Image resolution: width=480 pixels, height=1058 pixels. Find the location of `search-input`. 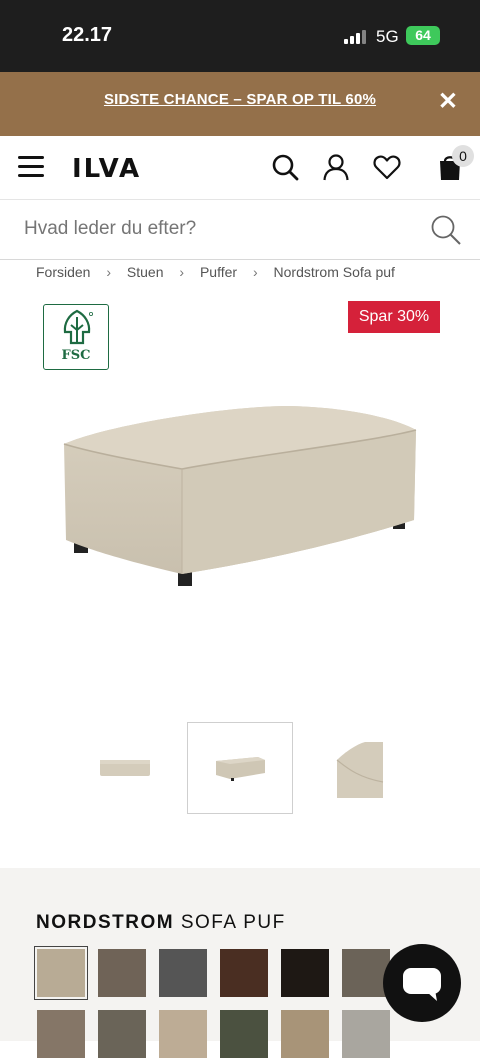

search-input is located at coordinates (214, 229).